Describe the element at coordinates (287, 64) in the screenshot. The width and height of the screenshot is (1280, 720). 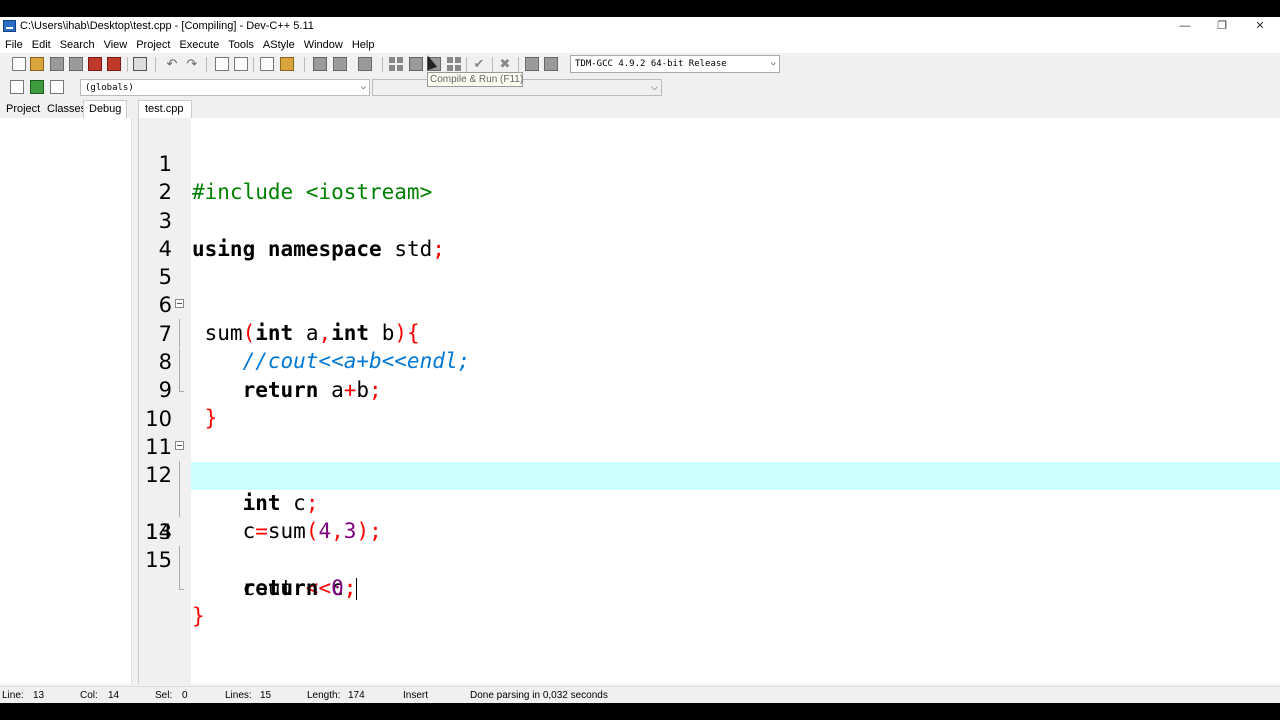
I see `bookmark-icon` at that location.